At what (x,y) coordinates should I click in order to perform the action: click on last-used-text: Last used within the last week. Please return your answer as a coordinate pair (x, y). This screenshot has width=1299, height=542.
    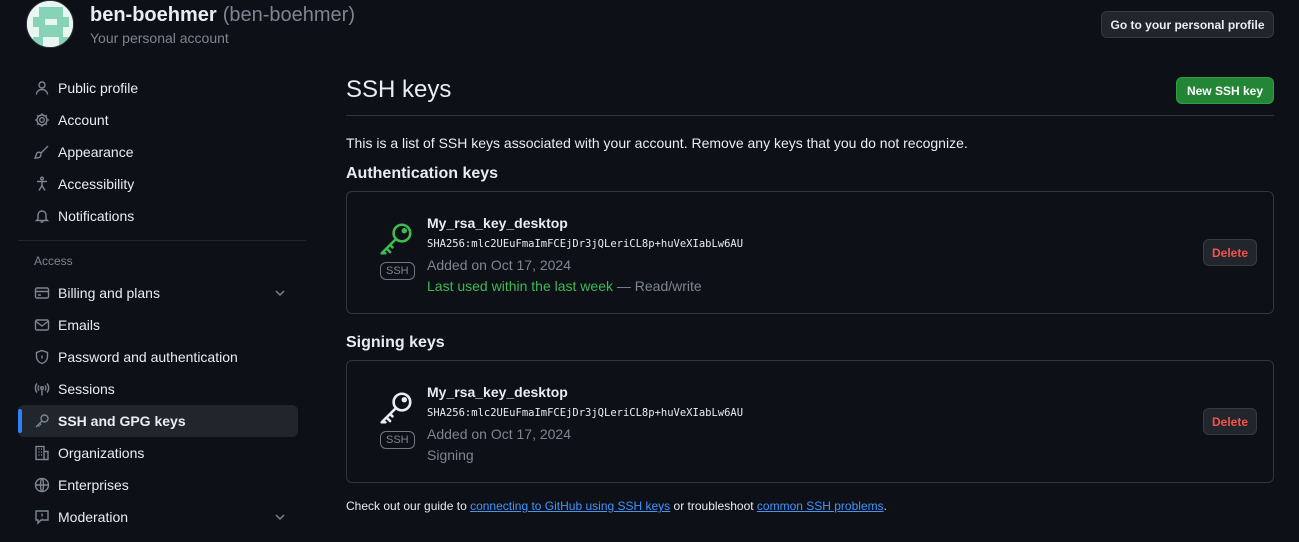
    Looking at the image, I should click on (520, 286).